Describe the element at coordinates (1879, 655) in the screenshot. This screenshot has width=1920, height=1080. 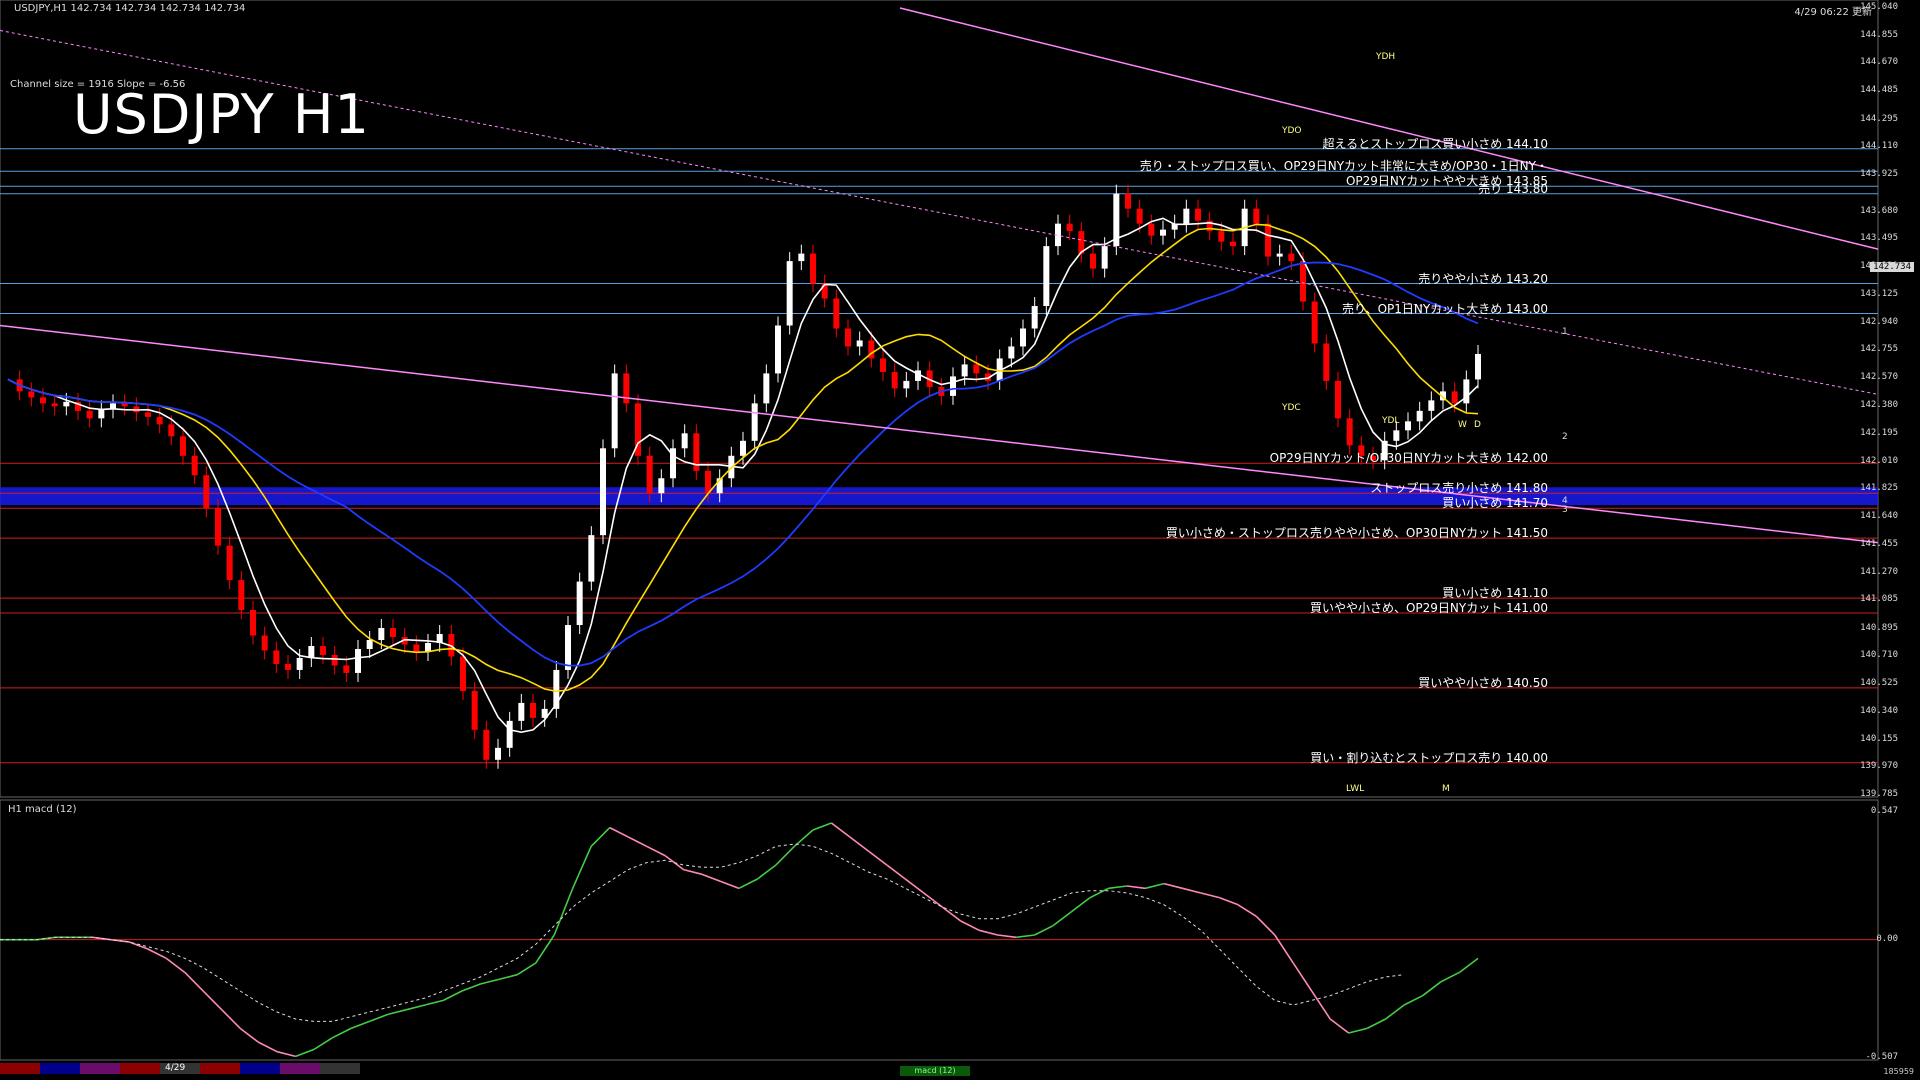
I see `price-tick: 140.710` at that location.